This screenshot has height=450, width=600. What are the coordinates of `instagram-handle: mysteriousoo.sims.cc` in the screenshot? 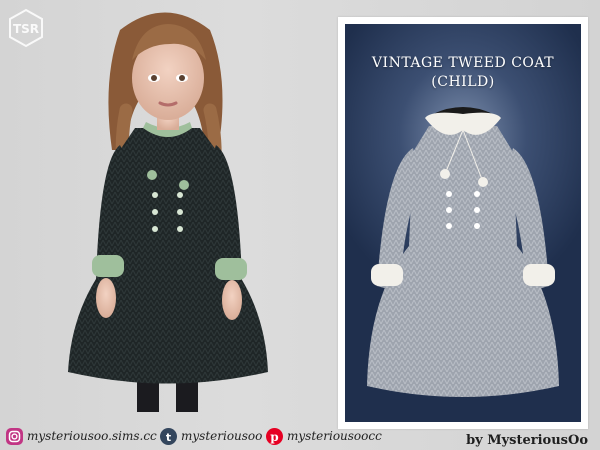 It's located at (92, 436).